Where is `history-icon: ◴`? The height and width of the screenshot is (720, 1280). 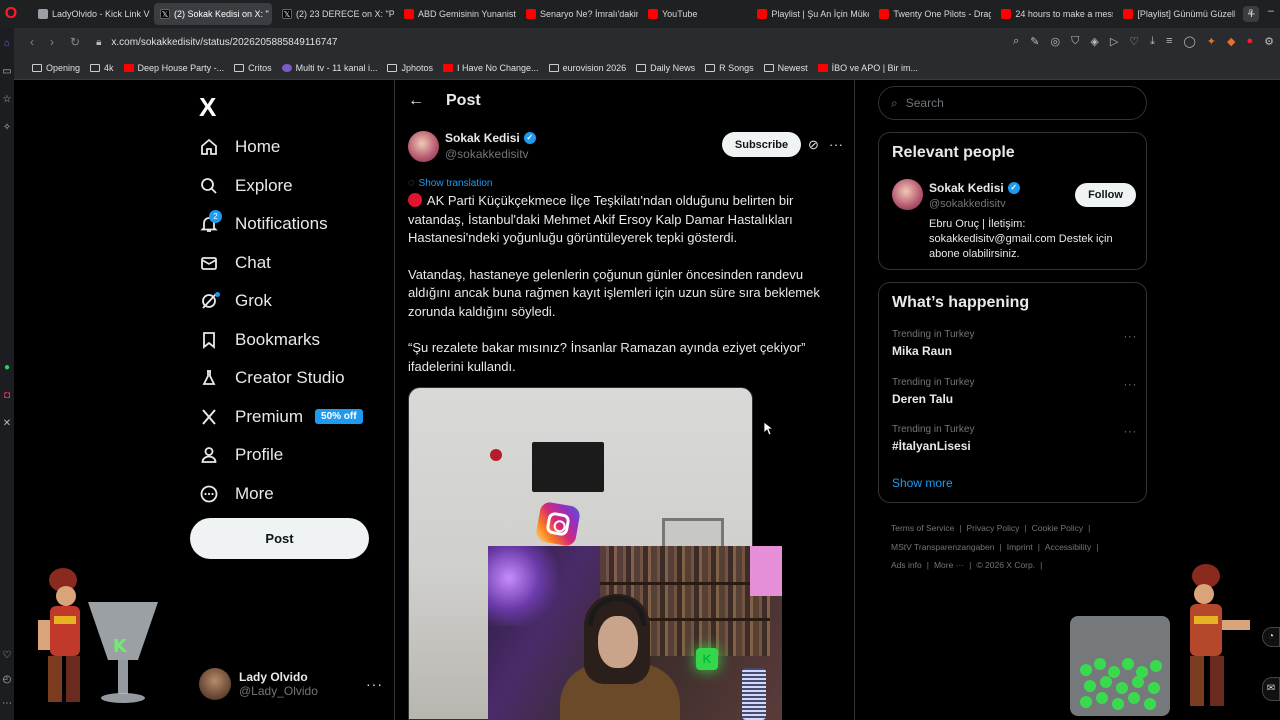 history-icon: ◴ is located at coordinates (7, 680).